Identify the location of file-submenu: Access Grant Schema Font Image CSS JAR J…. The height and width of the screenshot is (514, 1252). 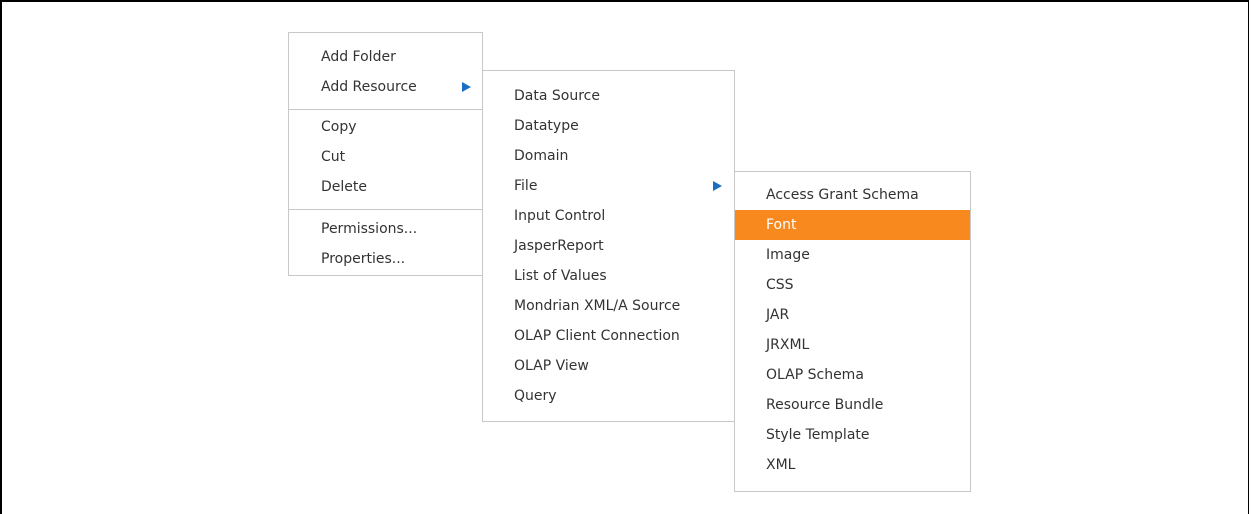
(852, 331).